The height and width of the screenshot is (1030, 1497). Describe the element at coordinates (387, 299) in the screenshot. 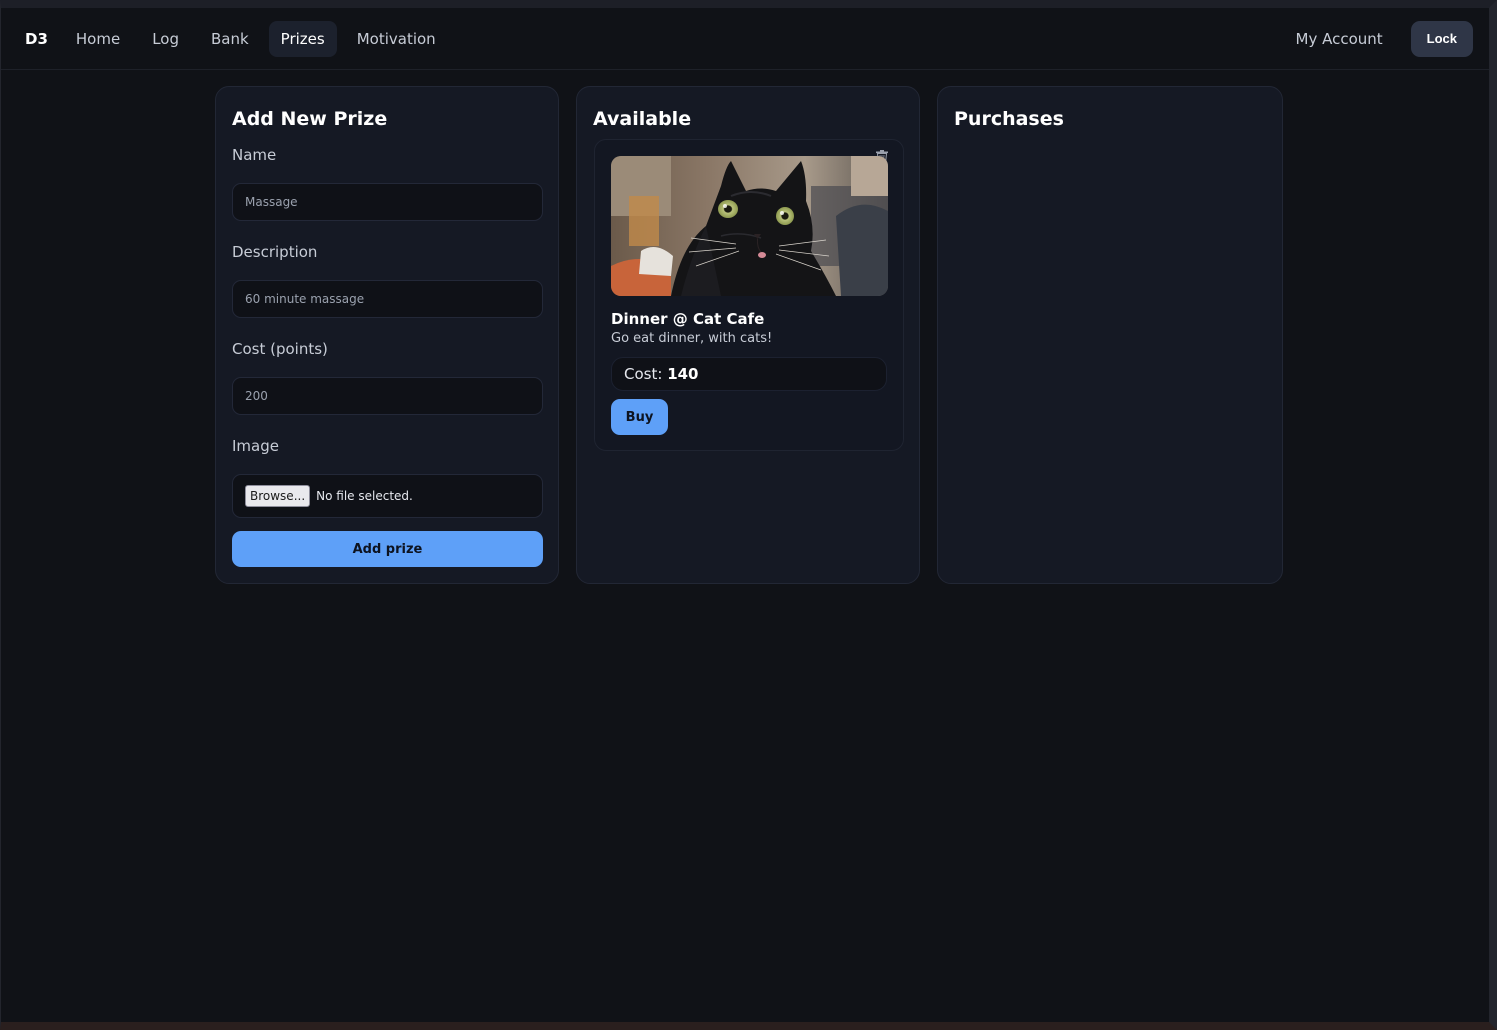

I see `prize-description-input` at that location.